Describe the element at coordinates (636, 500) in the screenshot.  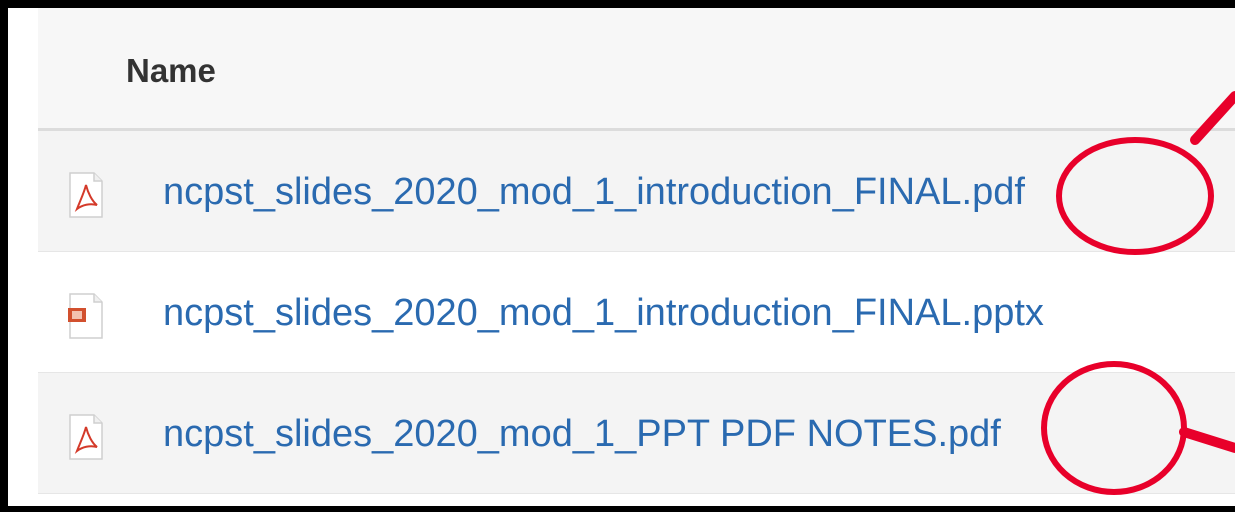
I see `table-row` at that location.